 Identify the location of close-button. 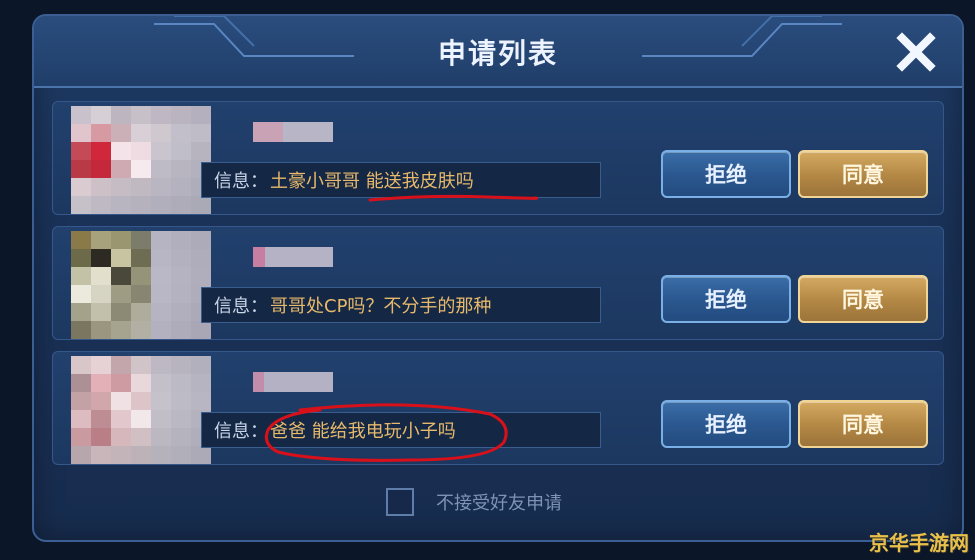
(916, 52).